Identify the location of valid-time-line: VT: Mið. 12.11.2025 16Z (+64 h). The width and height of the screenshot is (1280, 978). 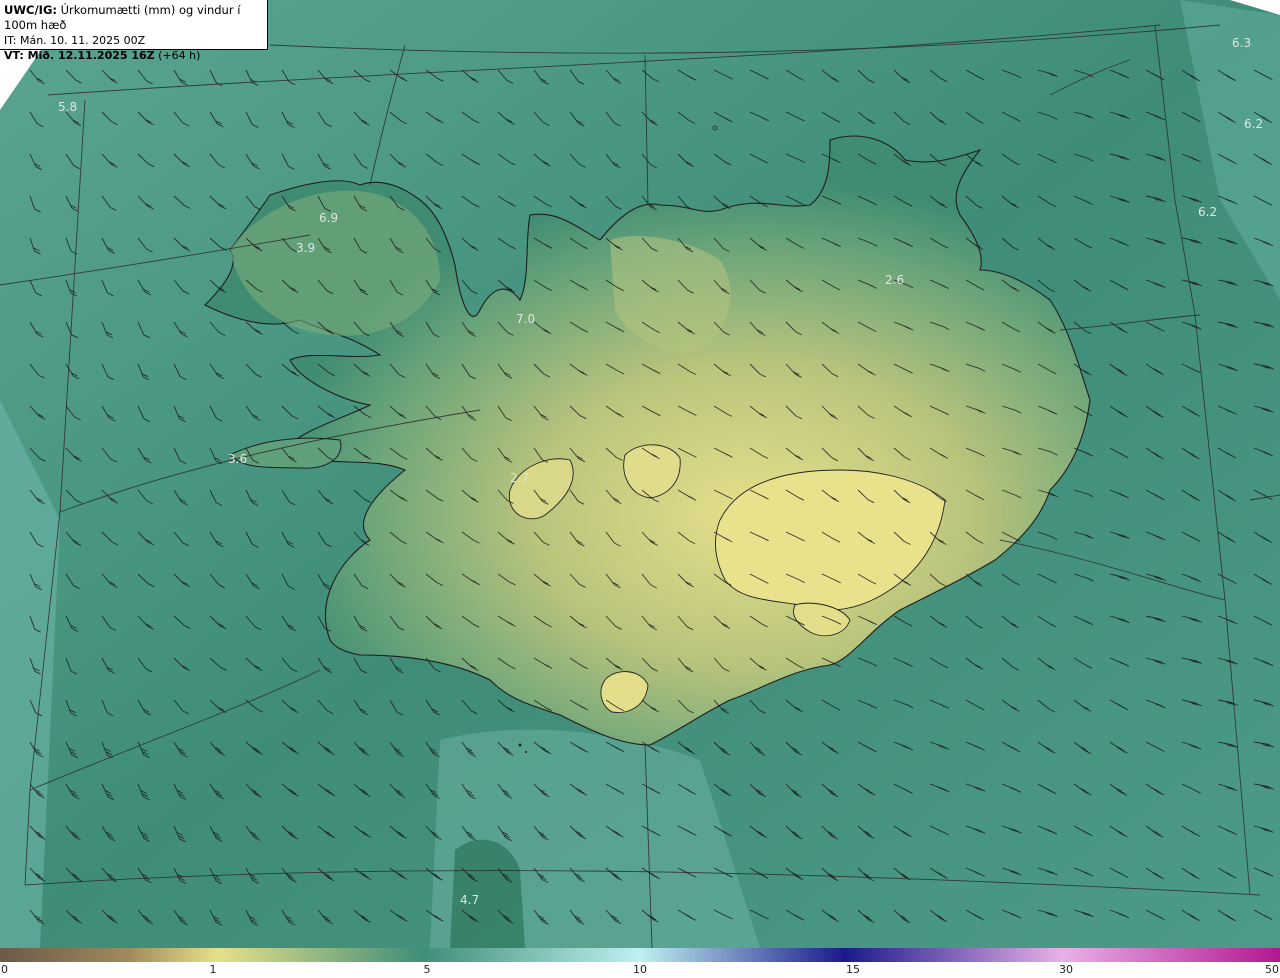
(133, 55).